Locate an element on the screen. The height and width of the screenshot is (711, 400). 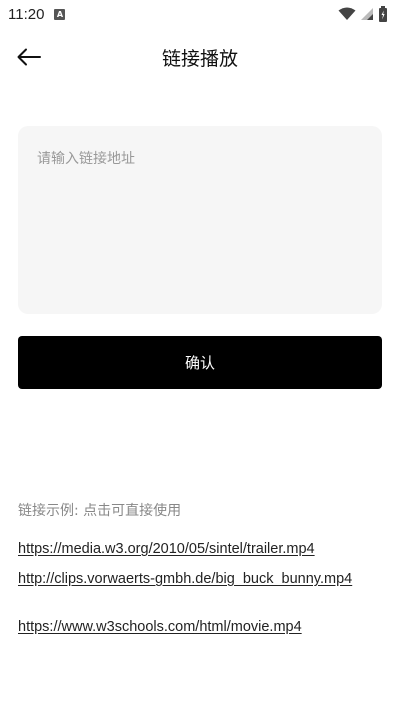
examples-heading: 链接示例: 点击可直接使用 is located at coordinates (100, 511).